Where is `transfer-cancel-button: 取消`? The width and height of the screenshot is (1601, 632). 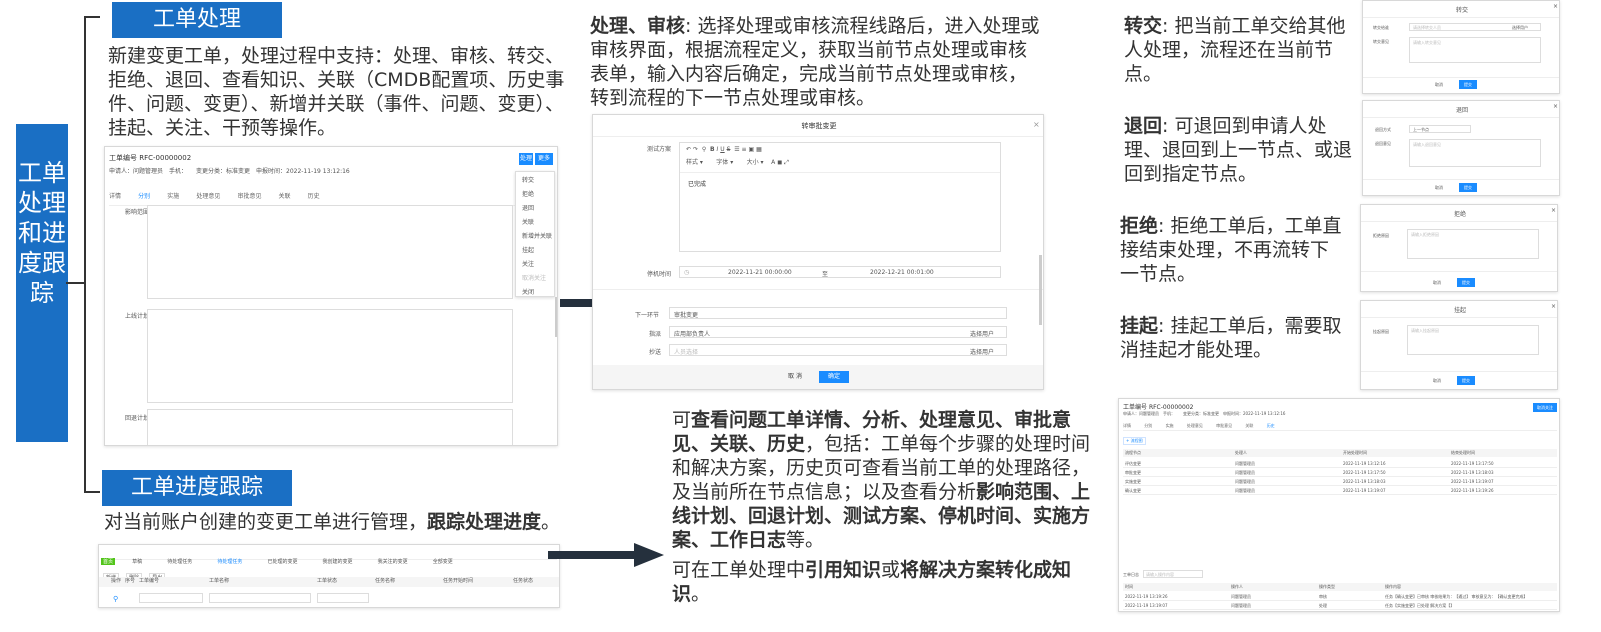
transfer-cancel-button: 取消 is located at coordinates (1439, 85).